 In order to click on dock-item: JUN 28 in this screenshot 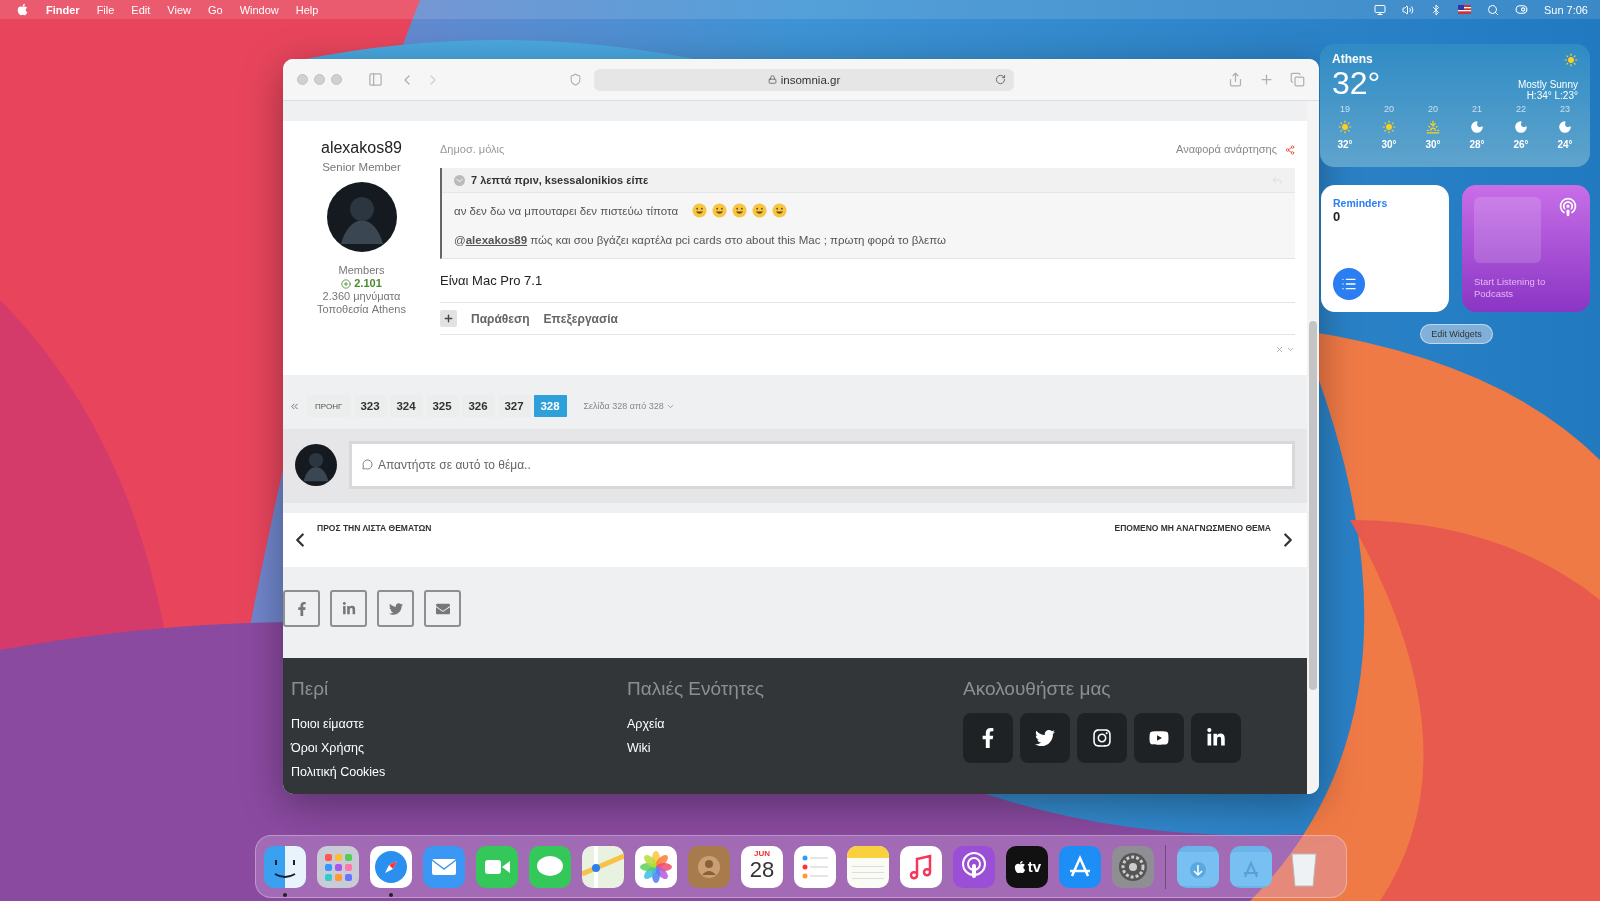, I will do `click(762, 872)`.